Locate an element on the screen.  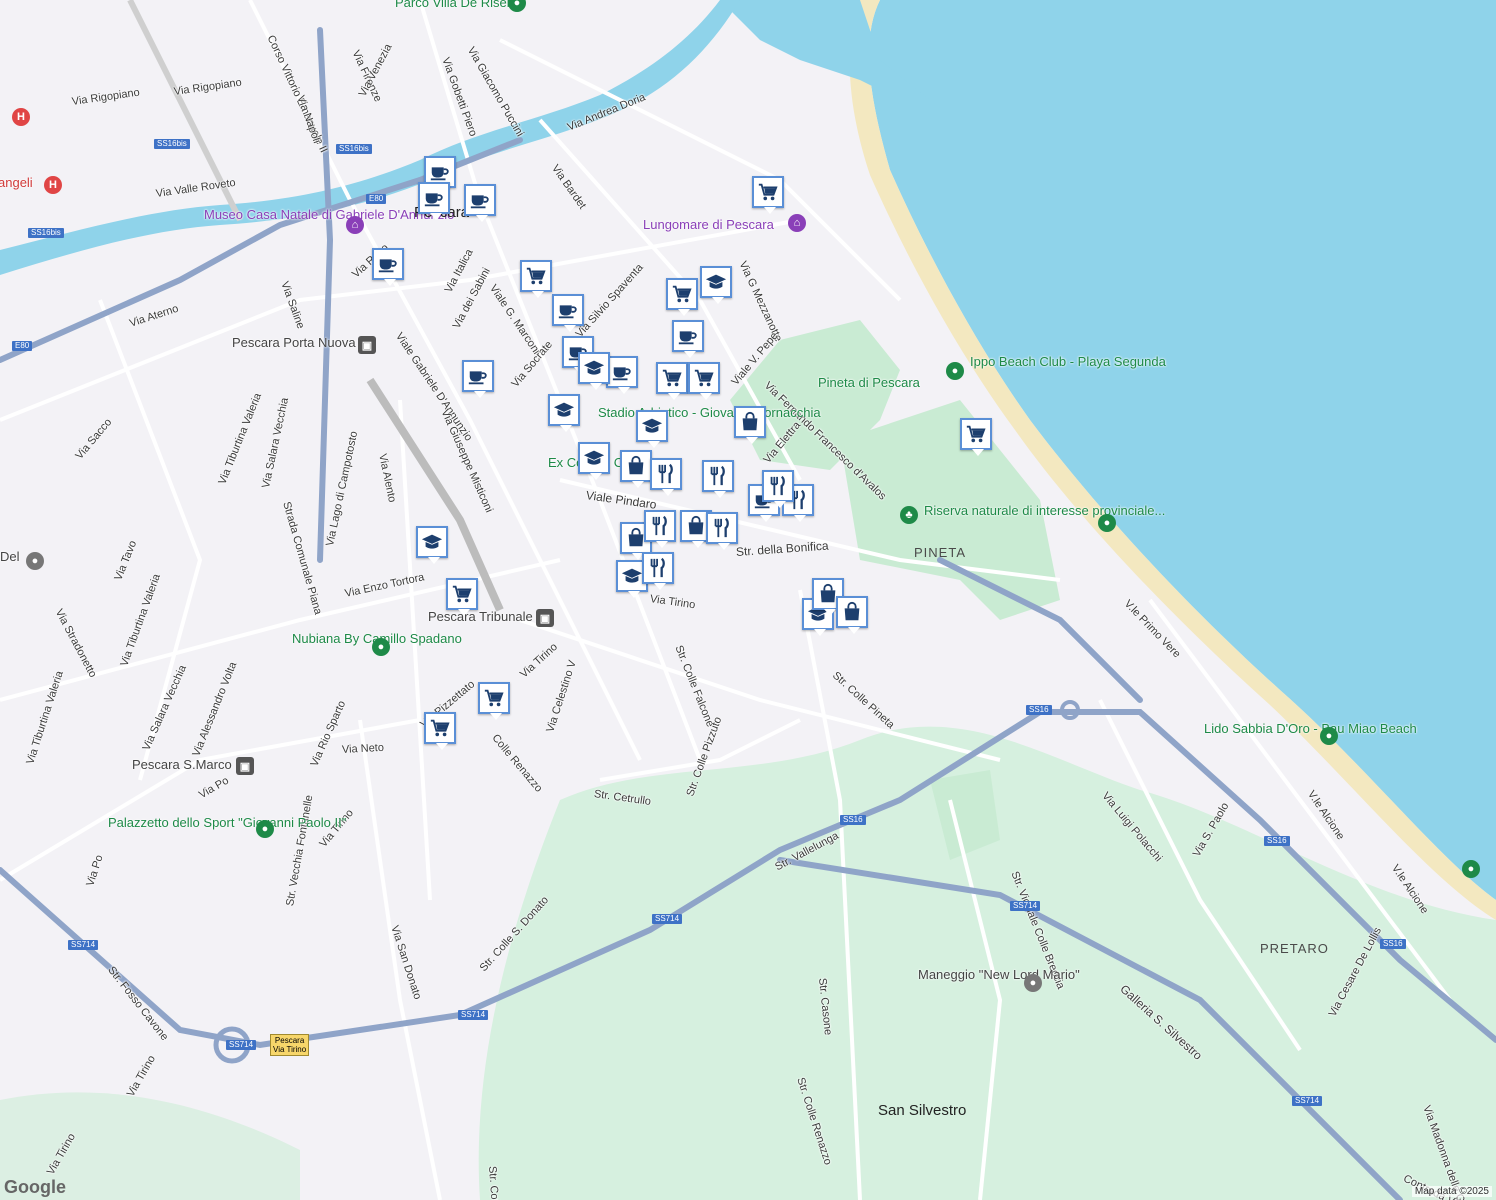
area-label: PINETA is located at coordinates (940, 552).